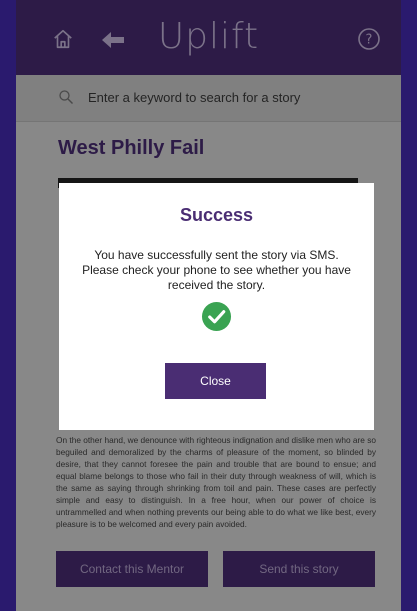 This screenshot has height=611, width=417. I want to click on close-button: Close, so click(215, 381).